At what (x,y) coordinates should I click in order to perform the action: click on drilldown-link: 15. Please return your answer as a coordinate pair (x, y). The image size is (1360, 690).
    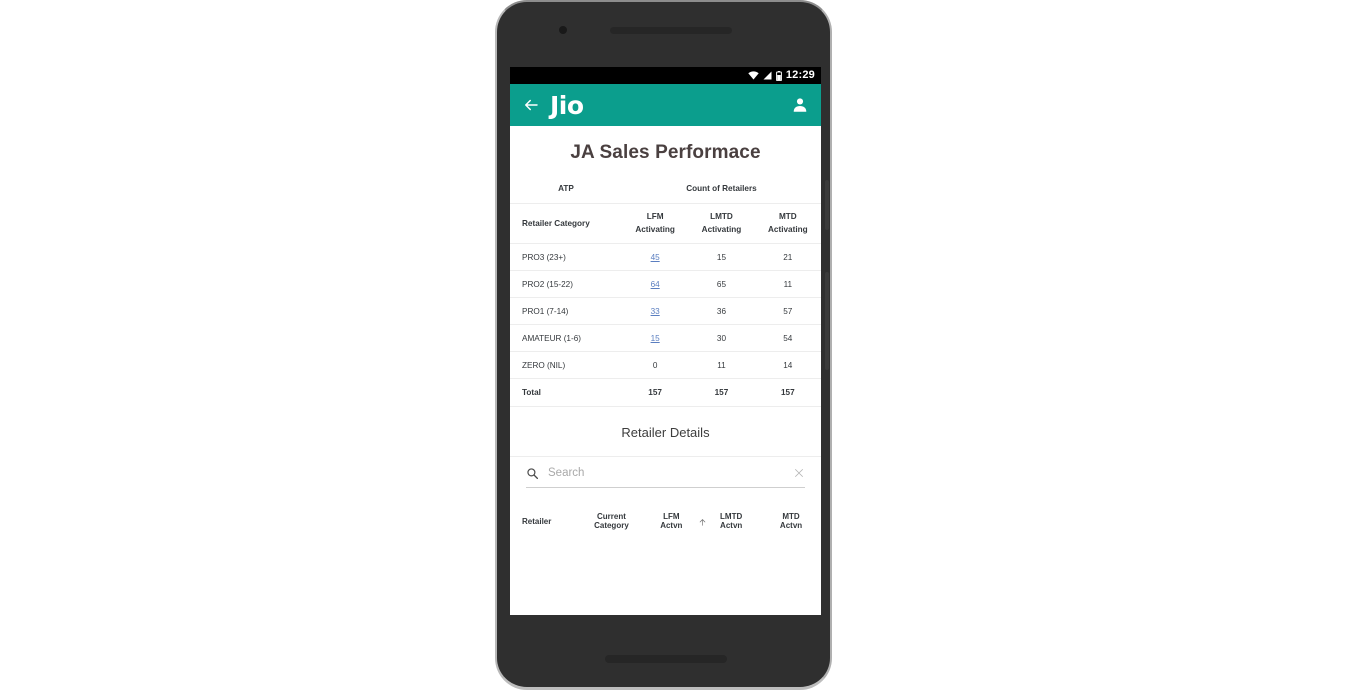
    Looking at the image, I should click on (655, 338).